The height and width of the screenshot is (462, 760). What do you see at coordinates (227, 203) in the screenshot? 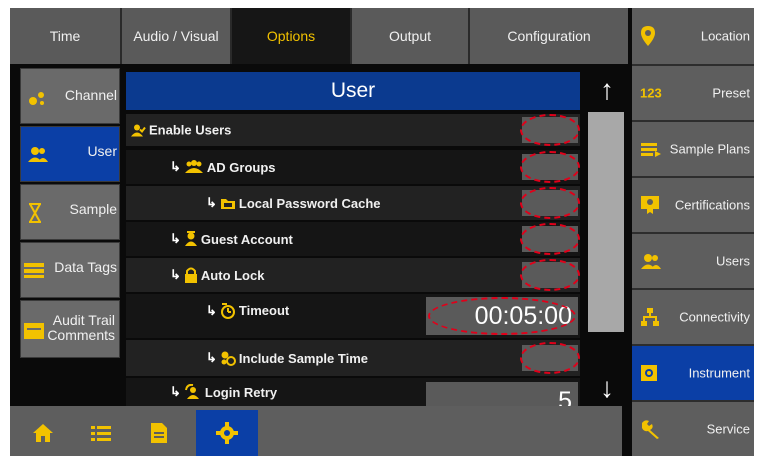
I see `folder-icon` at bounding box center [227, 203].